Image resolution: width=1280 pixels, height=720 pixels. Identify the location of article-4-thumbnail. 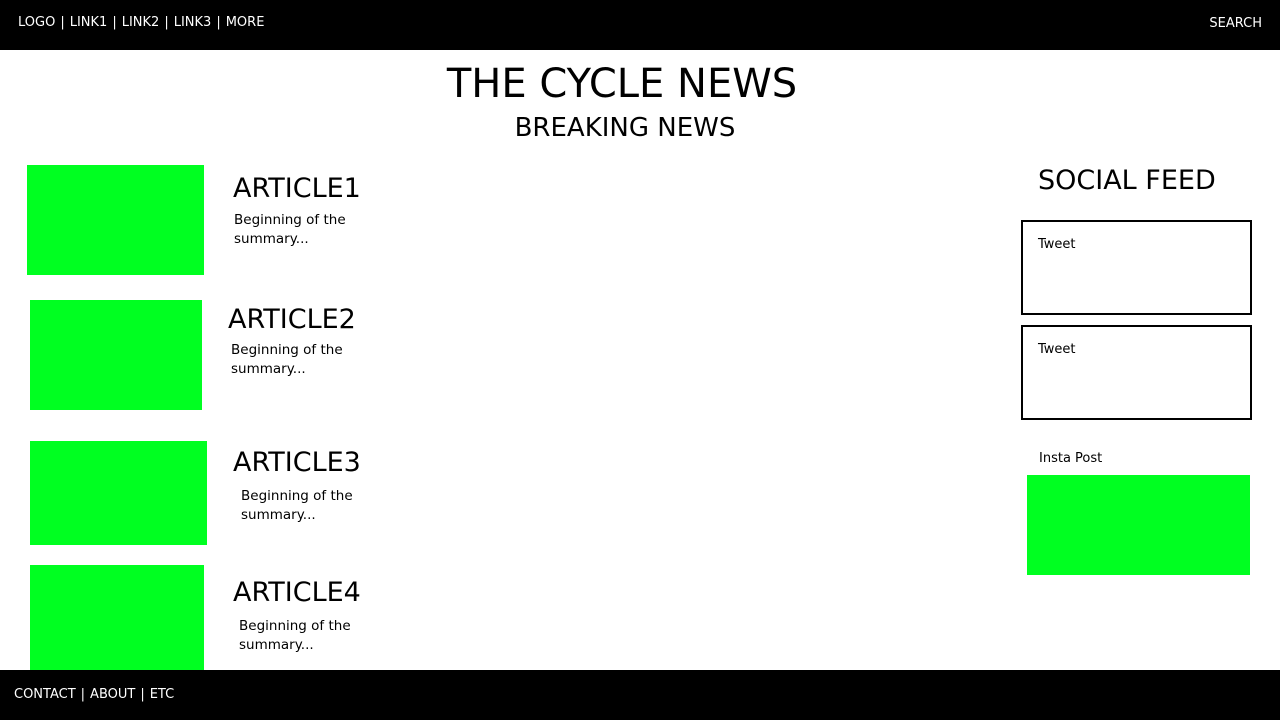
(117, 617).